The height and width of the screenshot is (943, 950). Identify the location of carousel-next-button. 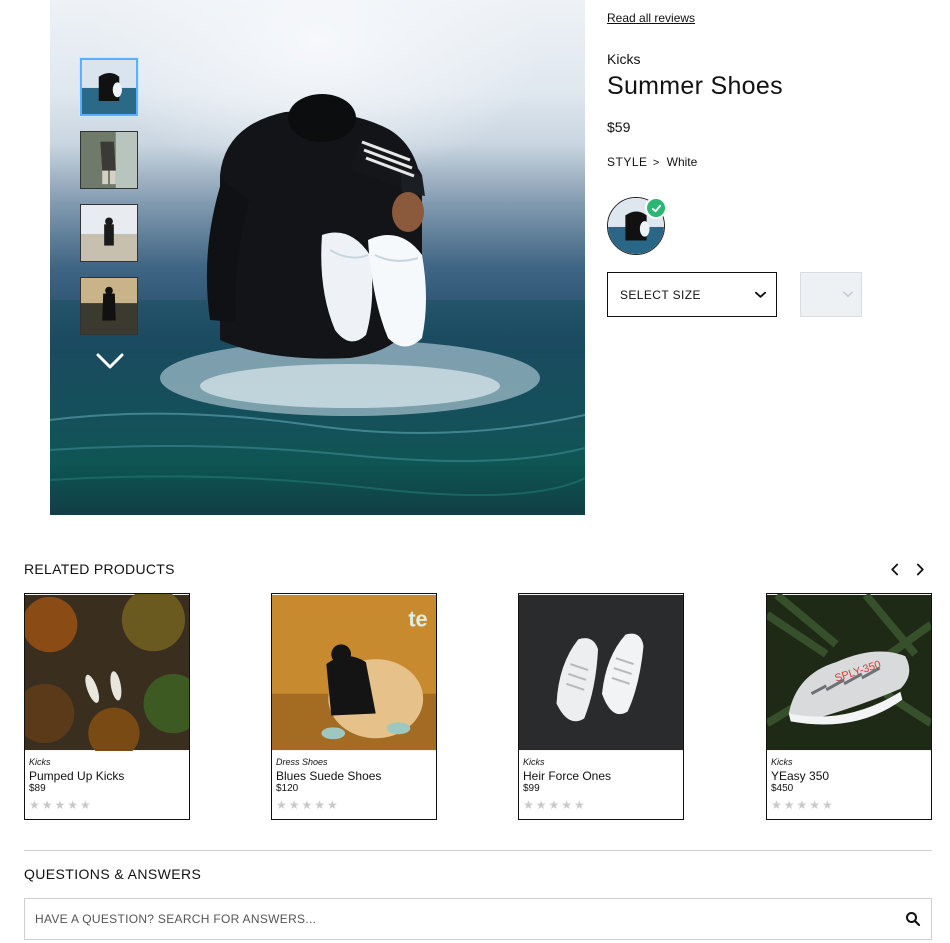
(920, 569).